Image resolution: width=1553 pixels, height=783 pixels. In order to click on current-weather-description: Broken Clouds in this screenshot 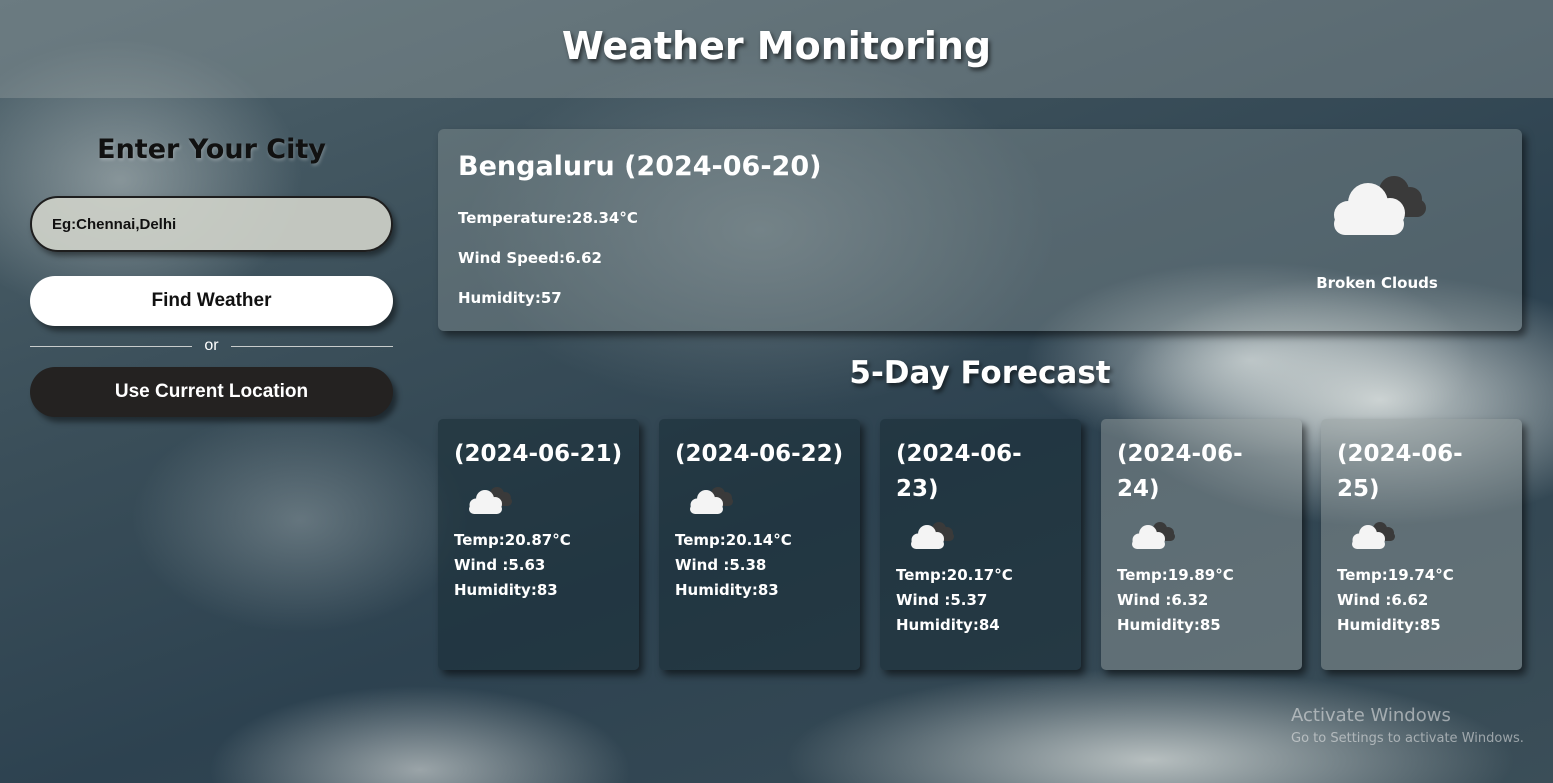, I will do `click(1377, 283)`.